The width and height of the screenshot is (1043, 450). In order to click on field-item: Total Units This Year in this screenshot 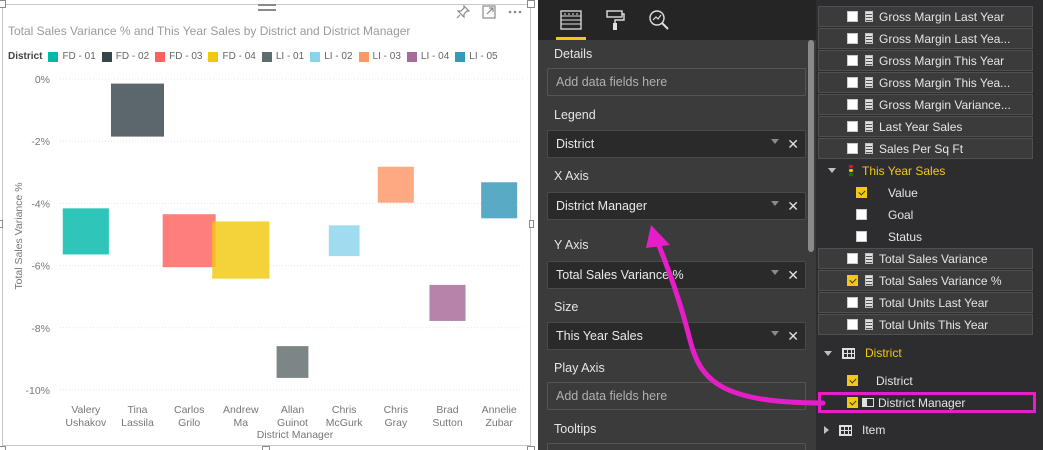, I will do `click(925, 324)`.